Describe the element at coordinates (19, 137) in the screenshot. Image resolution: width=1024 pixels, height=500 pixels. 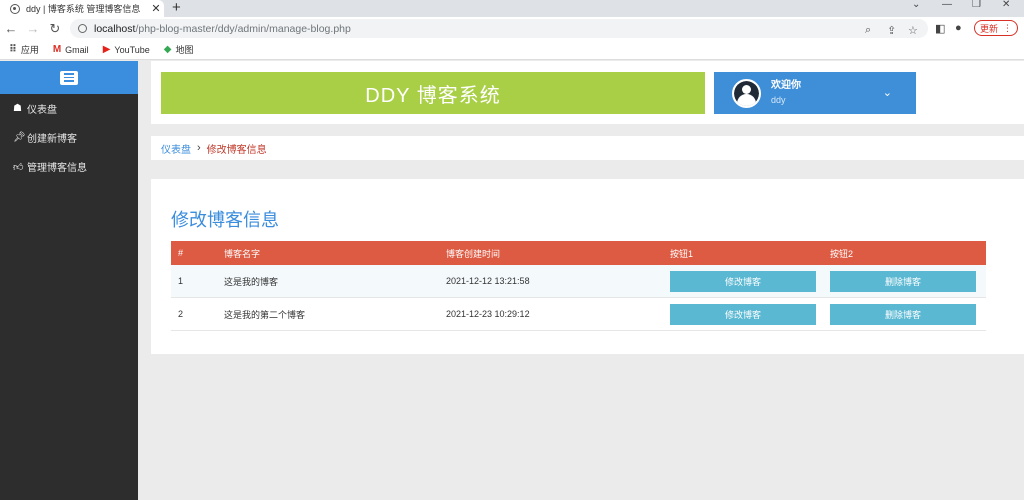
I see `pin-icon: 📌︎` at that location.